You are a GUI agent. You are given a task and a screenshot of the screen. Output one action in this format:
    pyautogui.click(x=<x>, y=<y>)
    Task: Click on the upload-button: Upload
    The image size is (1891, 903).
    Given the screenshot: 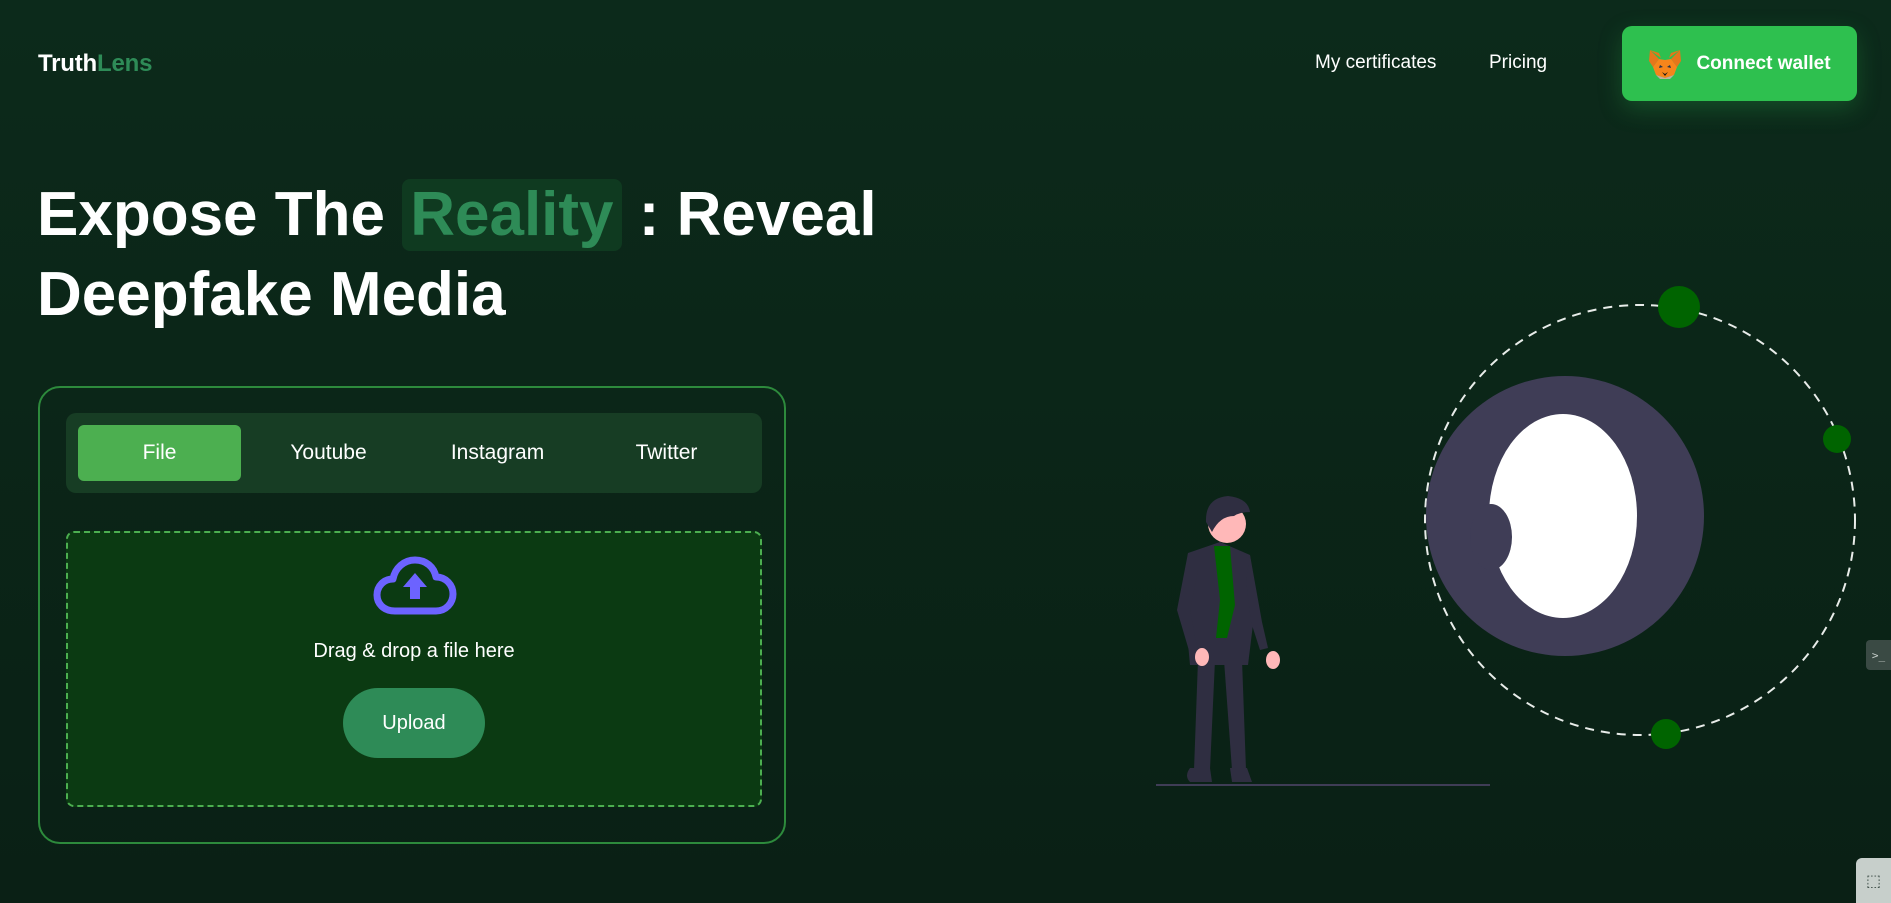 What is the action you would take?
    pyautogui.click(x=414, y=723)
    